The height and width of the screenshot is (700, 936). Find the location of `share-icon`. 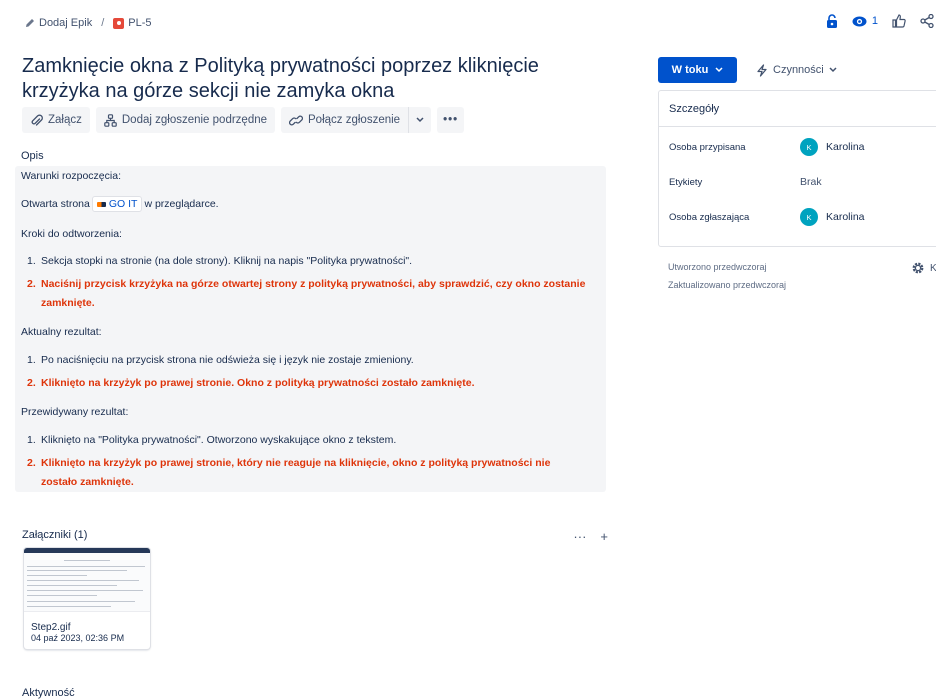

share-icon is located at coordinates (927, 21).